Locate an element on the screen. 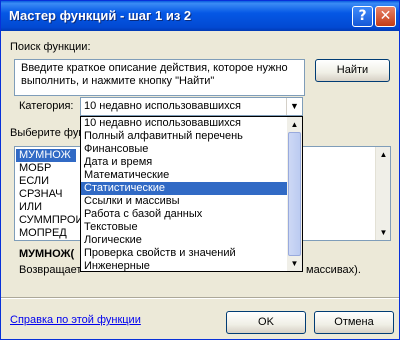 The height and width of the screenshot is (340, 400). function-help-link: Справка по этой функции is located at coordinates (75, 320).